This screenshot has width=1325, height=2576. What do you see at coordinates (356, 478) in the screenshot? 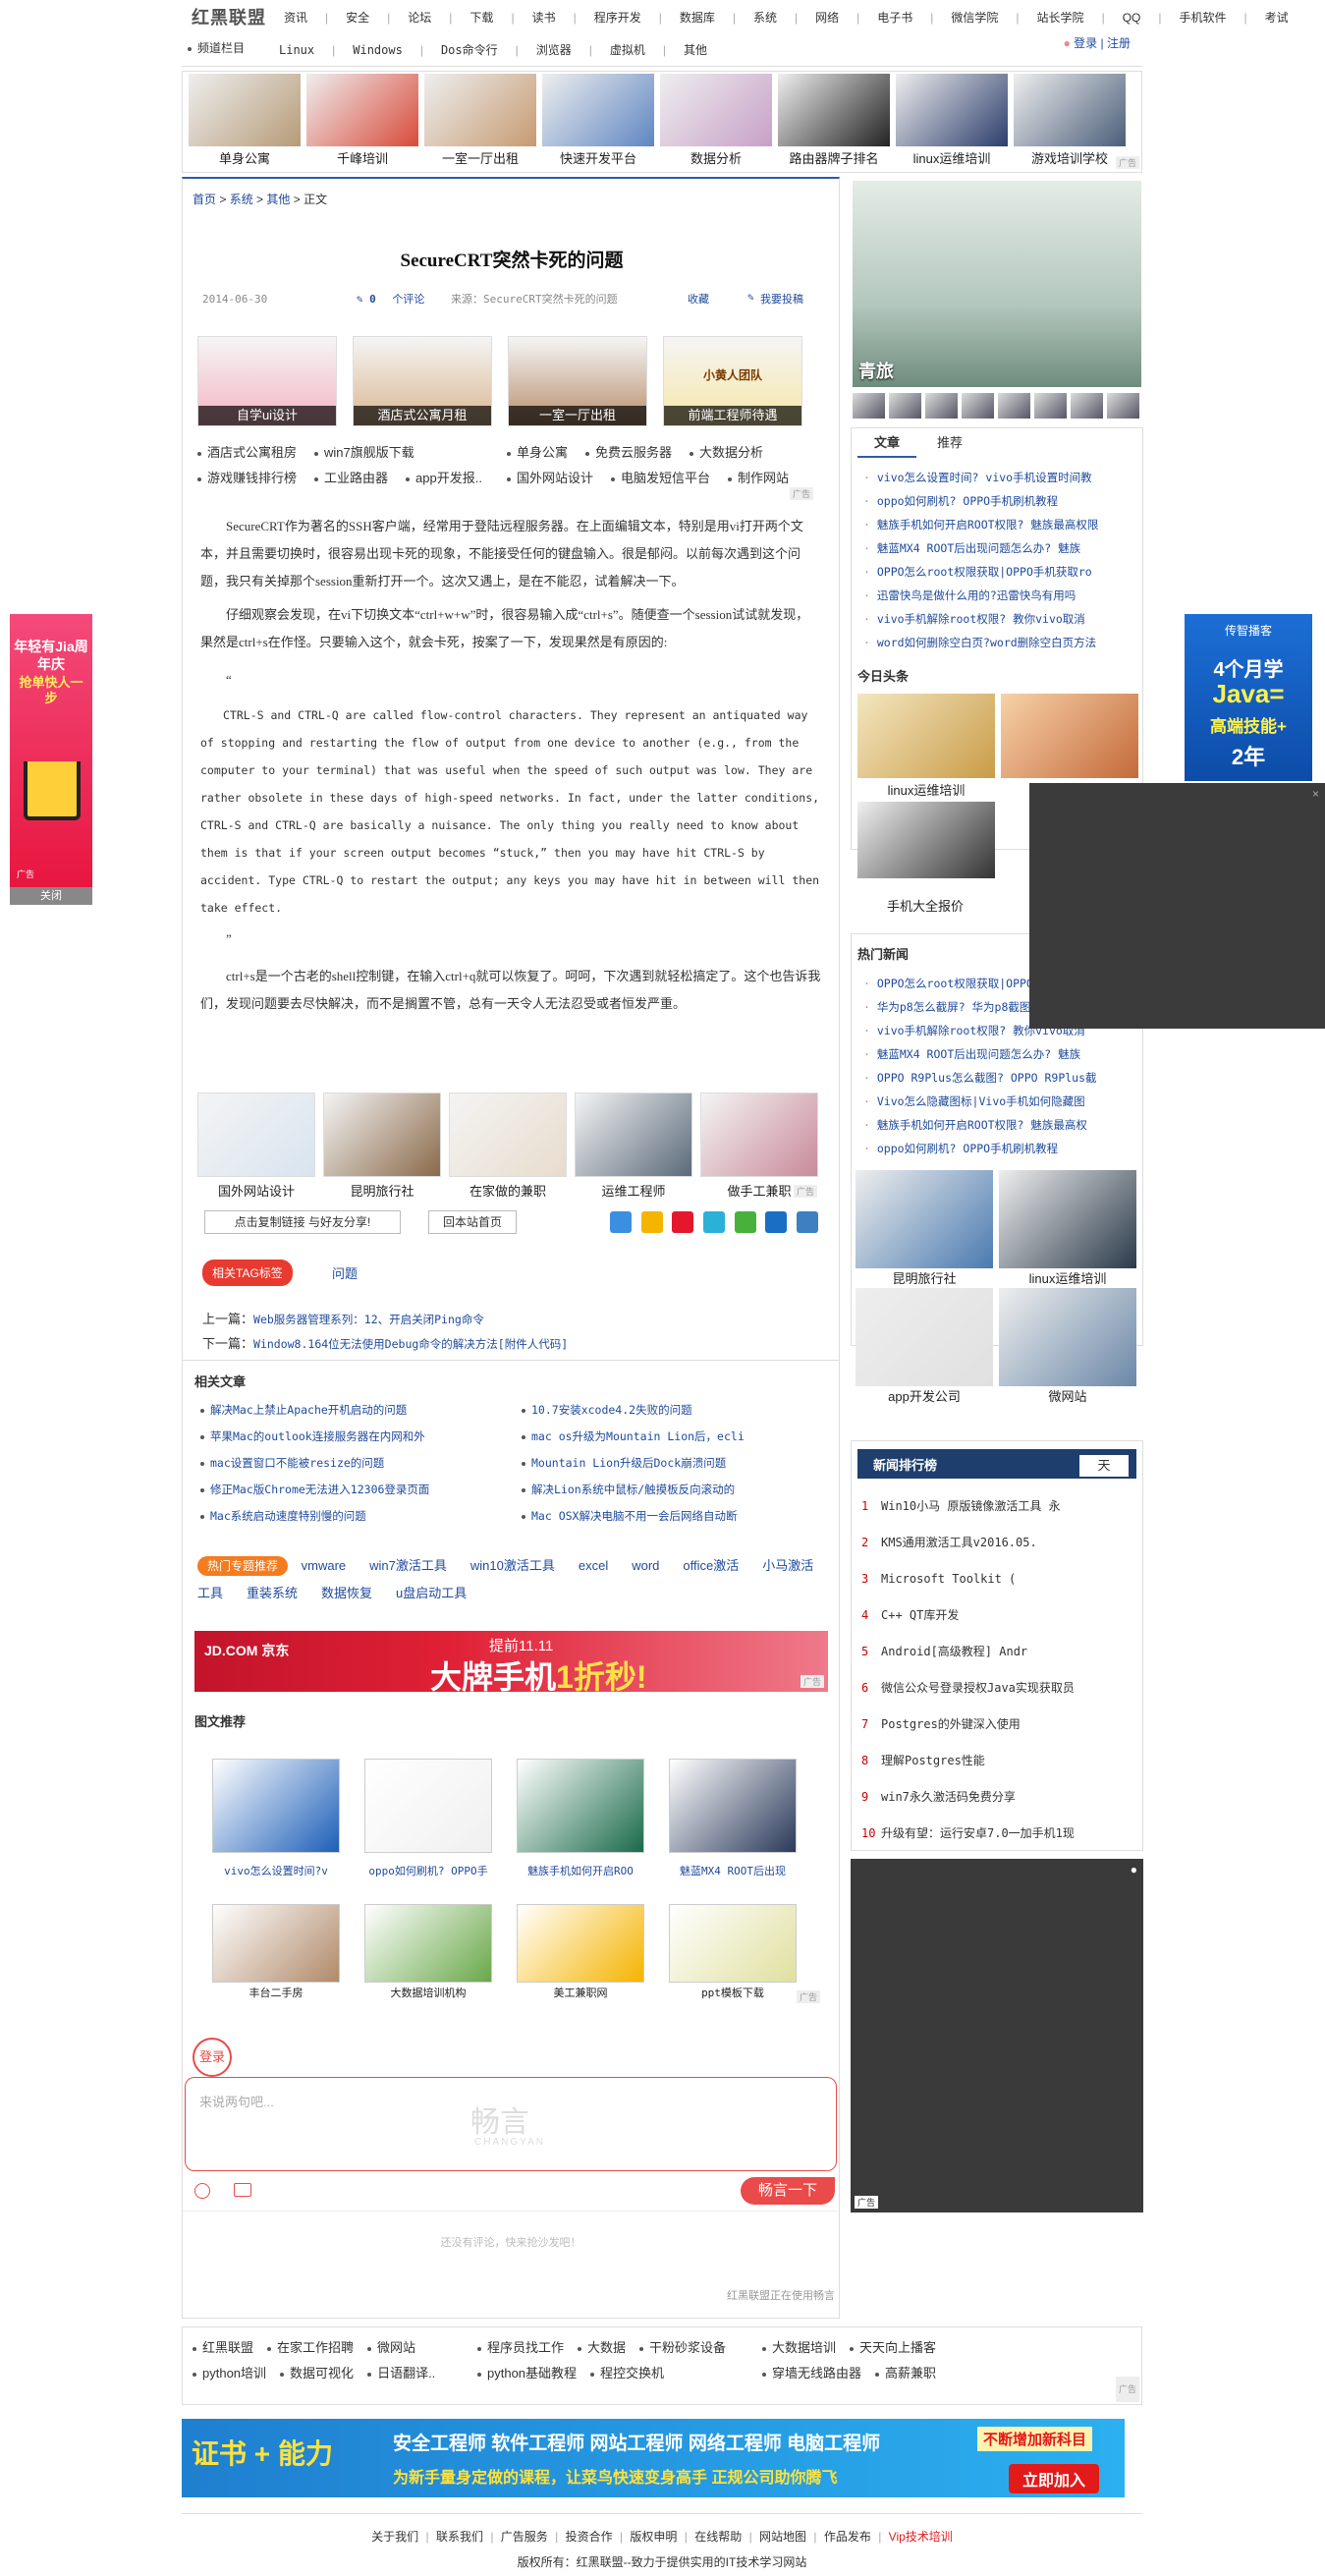
I see `ad-link: 工业路由器` at bounding box center [356, 478].